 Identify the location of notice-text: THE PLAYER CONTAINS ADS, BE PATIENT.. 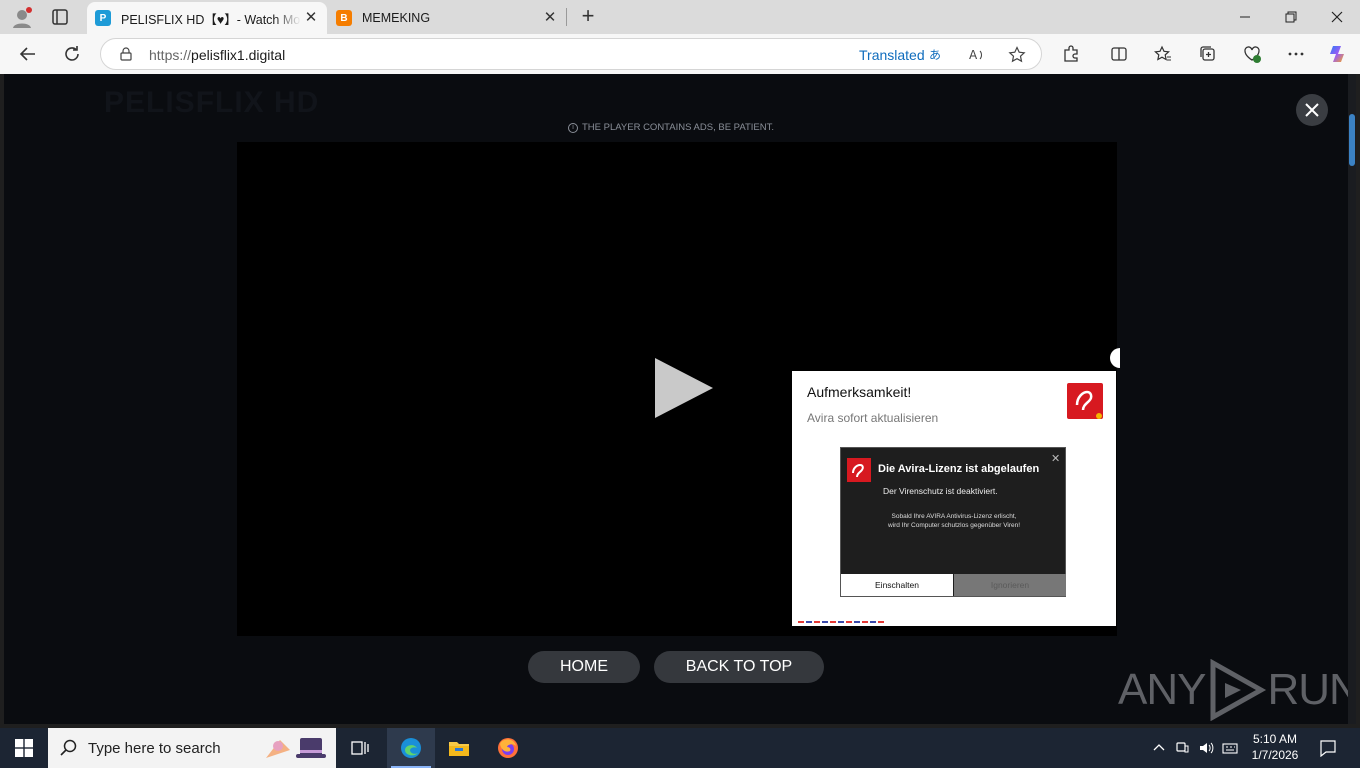
(678, 127).